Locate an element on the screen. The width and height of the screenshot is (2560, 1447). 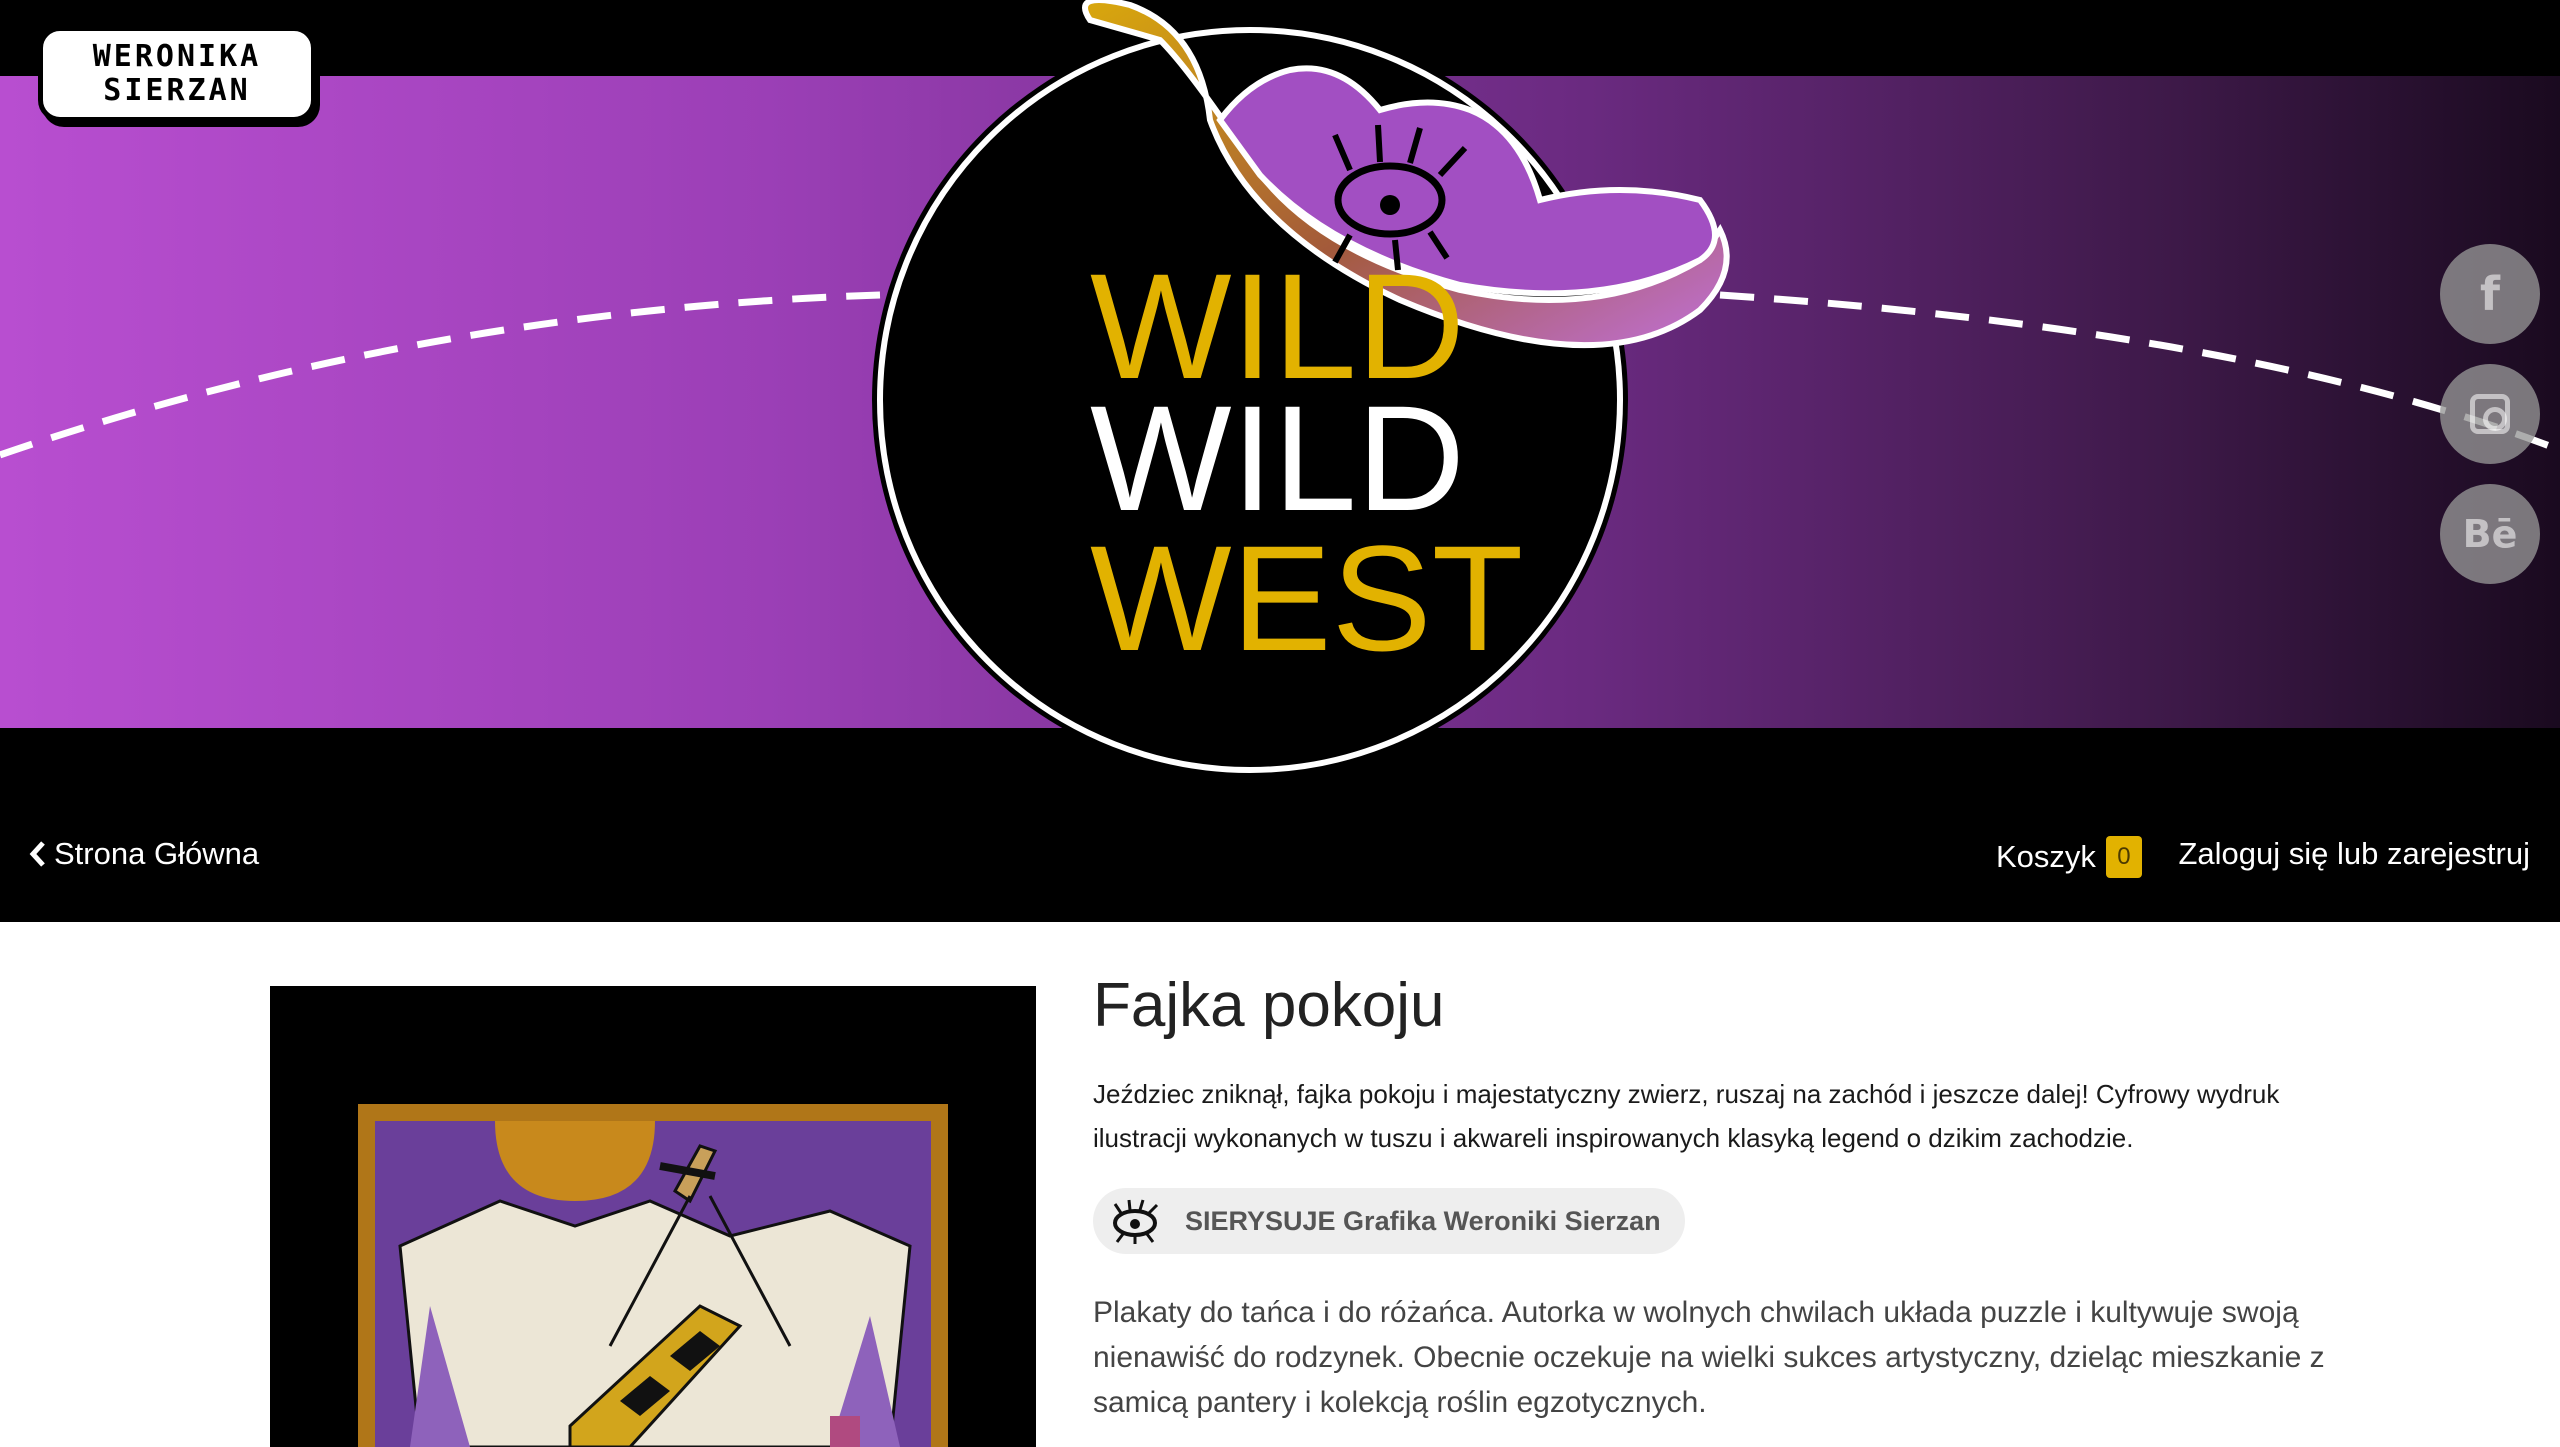
chevron-left-icon is located at coordinates (37, 854).